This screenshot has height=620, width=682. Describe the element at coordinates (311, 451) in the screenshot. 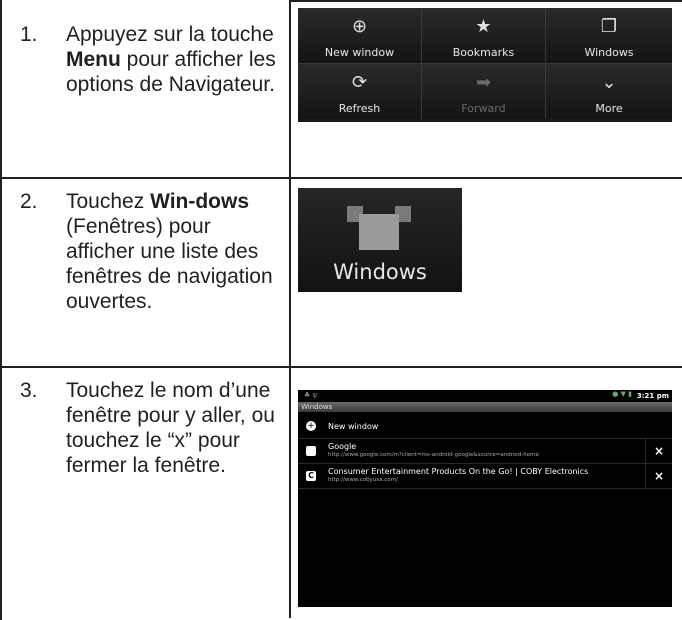

I see `google-favicon-icon` at that location.